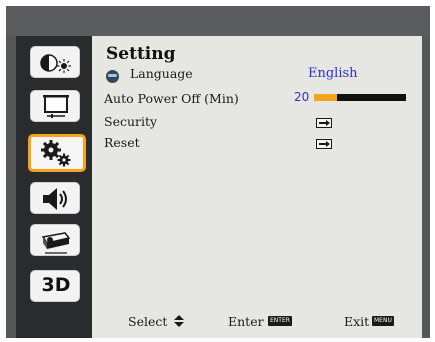 This screenshot has width=435, height=342. What do you see at coordinates (112, 76) in the screenshot?
I see `globe-icon` at bounding box center [112, 76].